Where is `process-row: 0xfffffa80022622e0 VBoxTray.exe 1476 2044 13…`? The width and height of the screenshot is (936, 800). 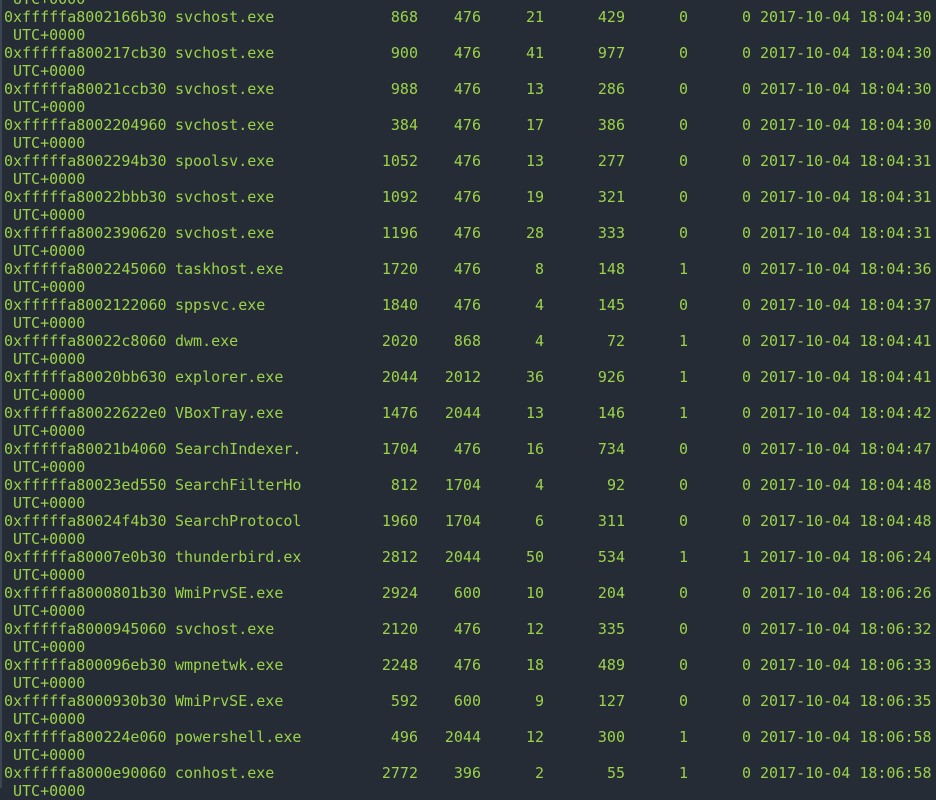
process-row: 0xfffffa80022622e0 VBoxTray.exe 1476 2044 13… is located at coordinates (468, 413).